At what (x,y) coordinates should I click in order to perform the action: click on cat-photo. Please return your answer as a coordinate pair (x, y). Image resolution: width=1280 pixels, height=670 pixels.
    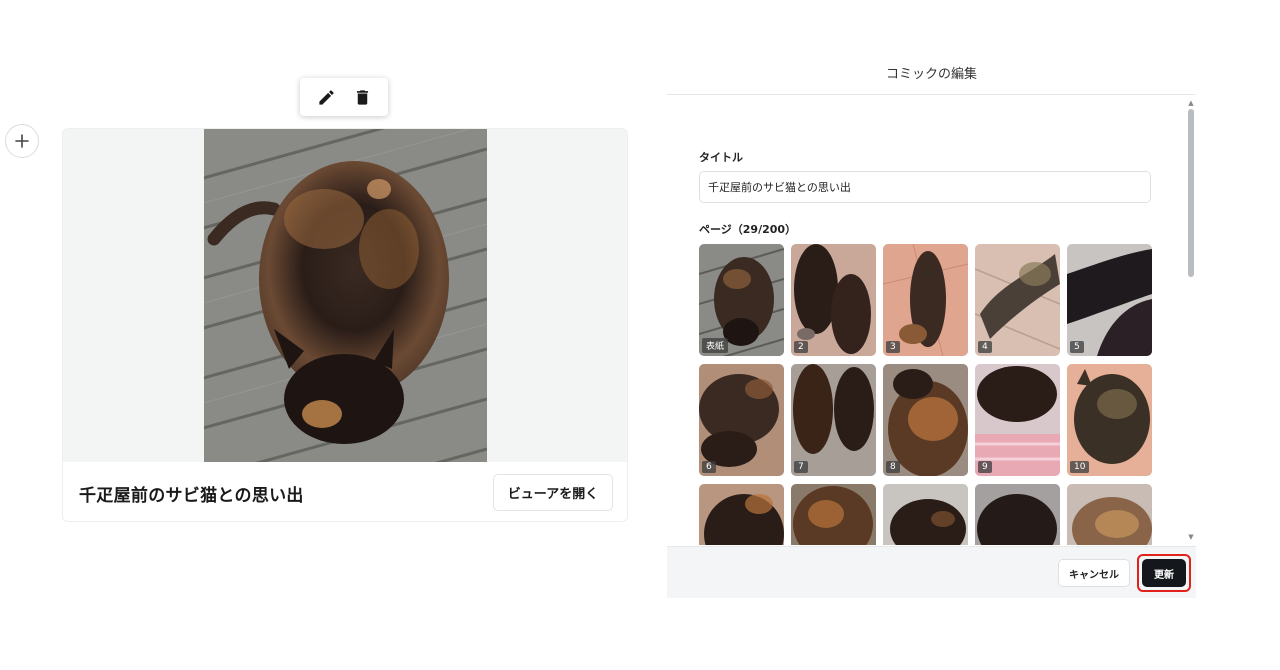
    Looking at the image, I should click on (345, 295).